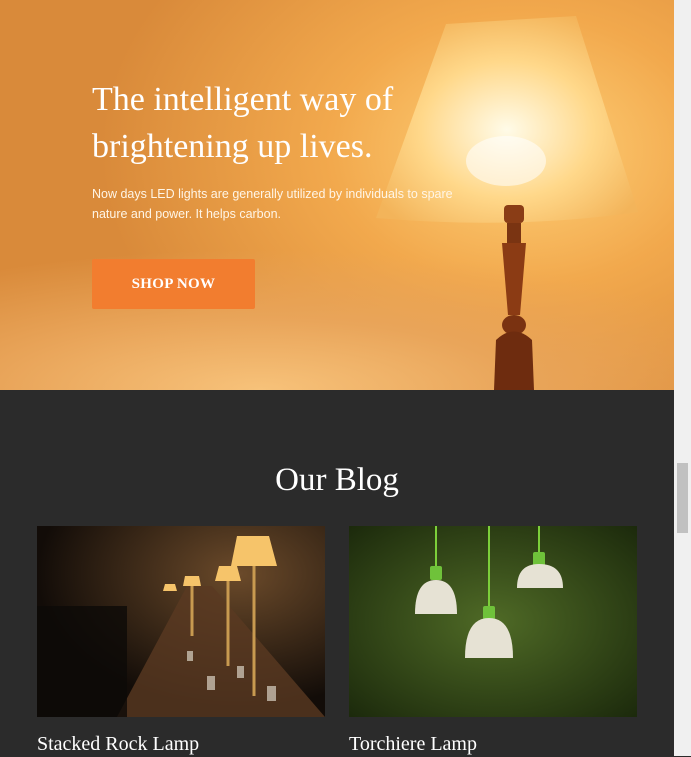 This screenshot has width=691, height=757. Describe the element at coordinates (118, 744) in the screenshot. I see `blog-post-title-1: Stacked Rock Lamp` at that location.